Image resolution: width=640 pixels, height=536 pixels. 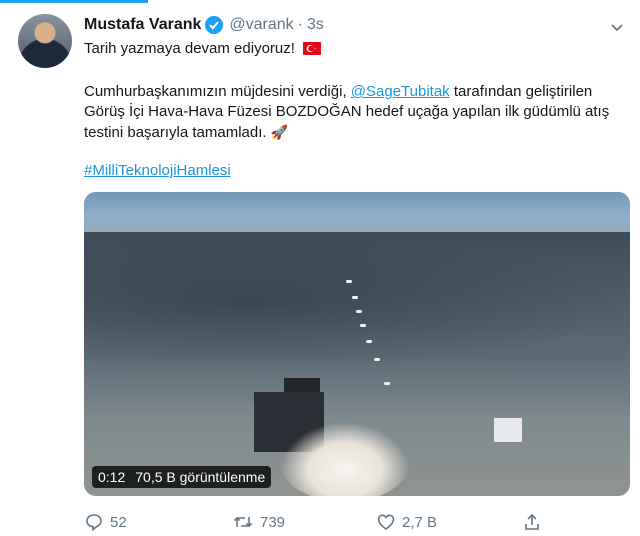 What do you see at coordinates (142, 25) in the screenshot?
I see `display-name: Mustafa Varank` at bounding box center [142, 25].